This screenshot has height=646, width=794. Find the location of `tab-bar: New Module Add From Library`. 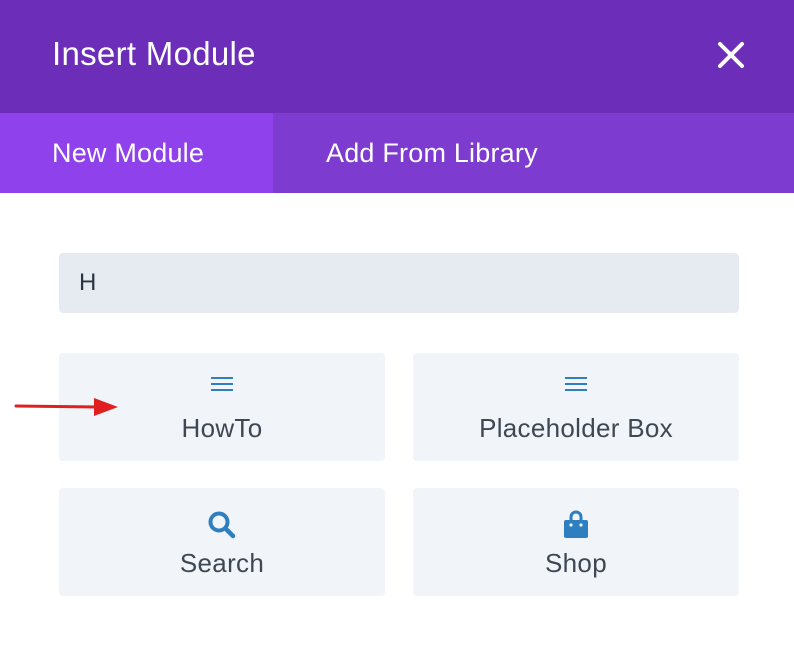

tab-bar: New Module Add From Library is located at coordinates (397, 153).